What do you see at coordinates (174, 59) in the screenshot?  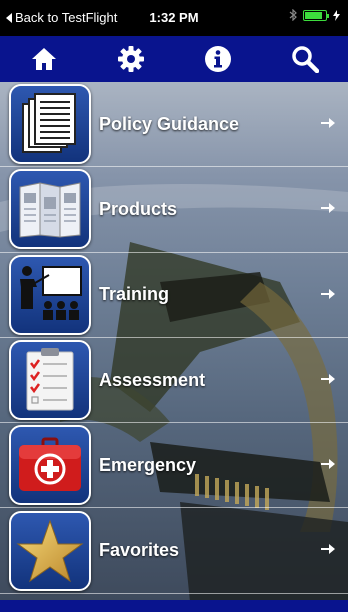 I see `nav-bar` at bounding box center [174, 59].